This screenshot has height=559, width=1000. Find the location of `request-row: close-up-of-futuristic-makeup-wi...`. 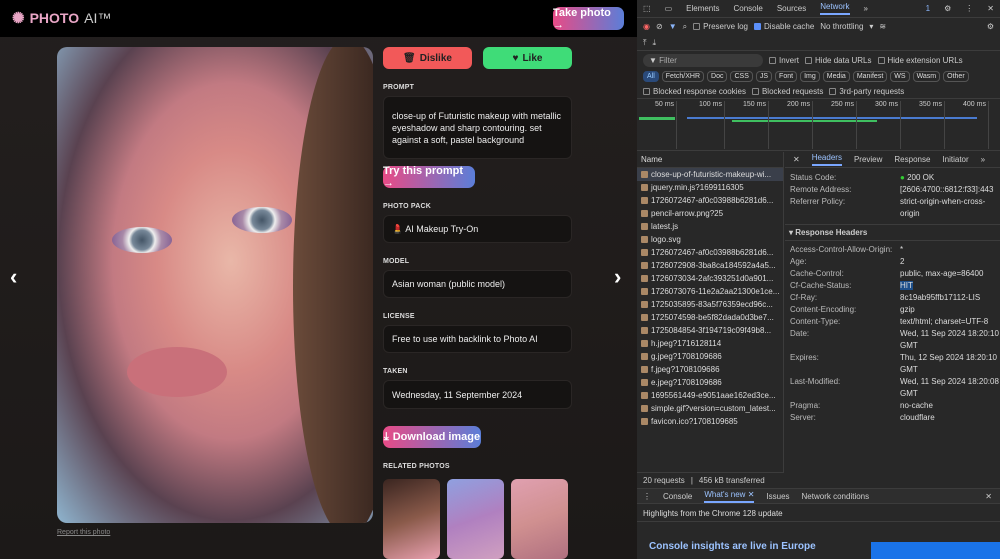

request-row: close-up-of-futuristic-makeup-wi... is located at coordinates (710, 174).